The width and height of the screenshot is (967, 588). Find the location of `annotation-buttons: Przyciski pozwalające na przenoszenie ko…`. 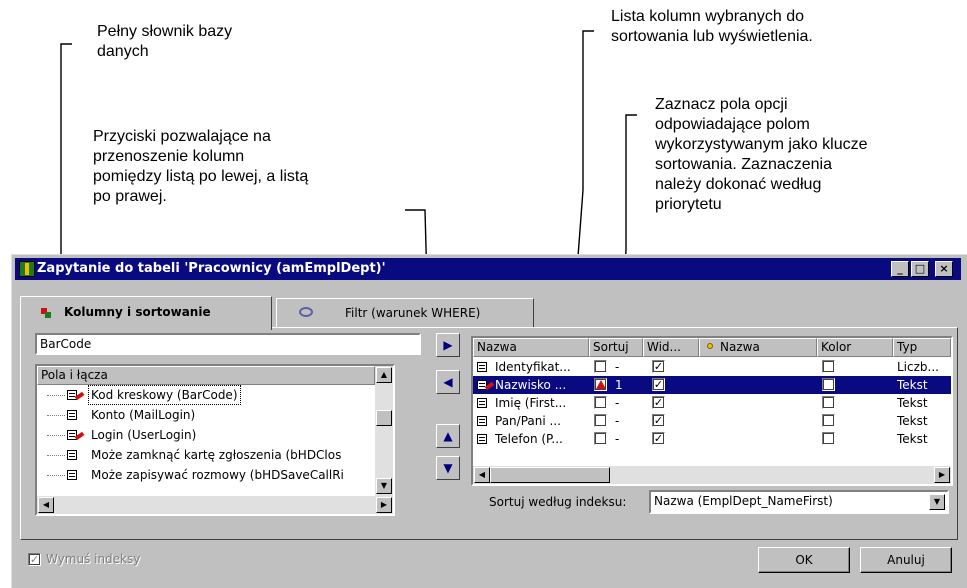

annotation-buttons: Przyciski pozwalające na przenoszenie ko… is located at coordinates (201, 166).